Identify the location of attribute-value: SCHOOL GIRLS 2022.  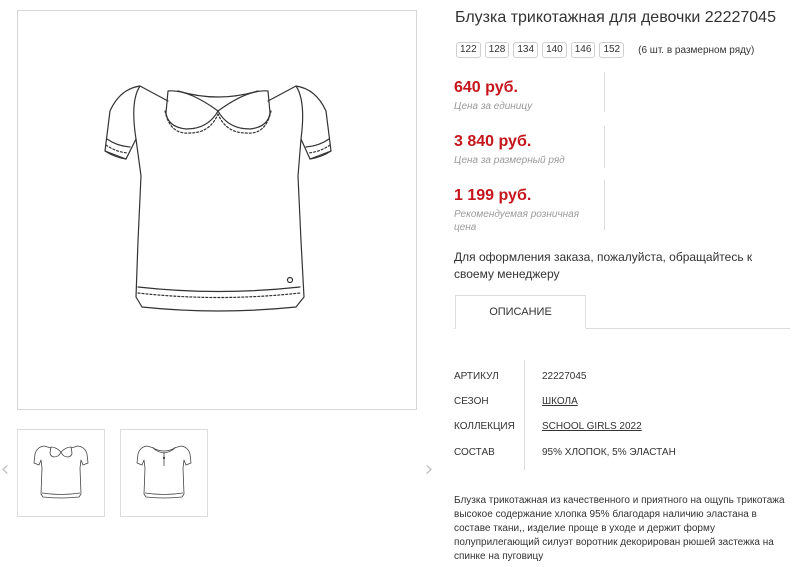
(592, 427).